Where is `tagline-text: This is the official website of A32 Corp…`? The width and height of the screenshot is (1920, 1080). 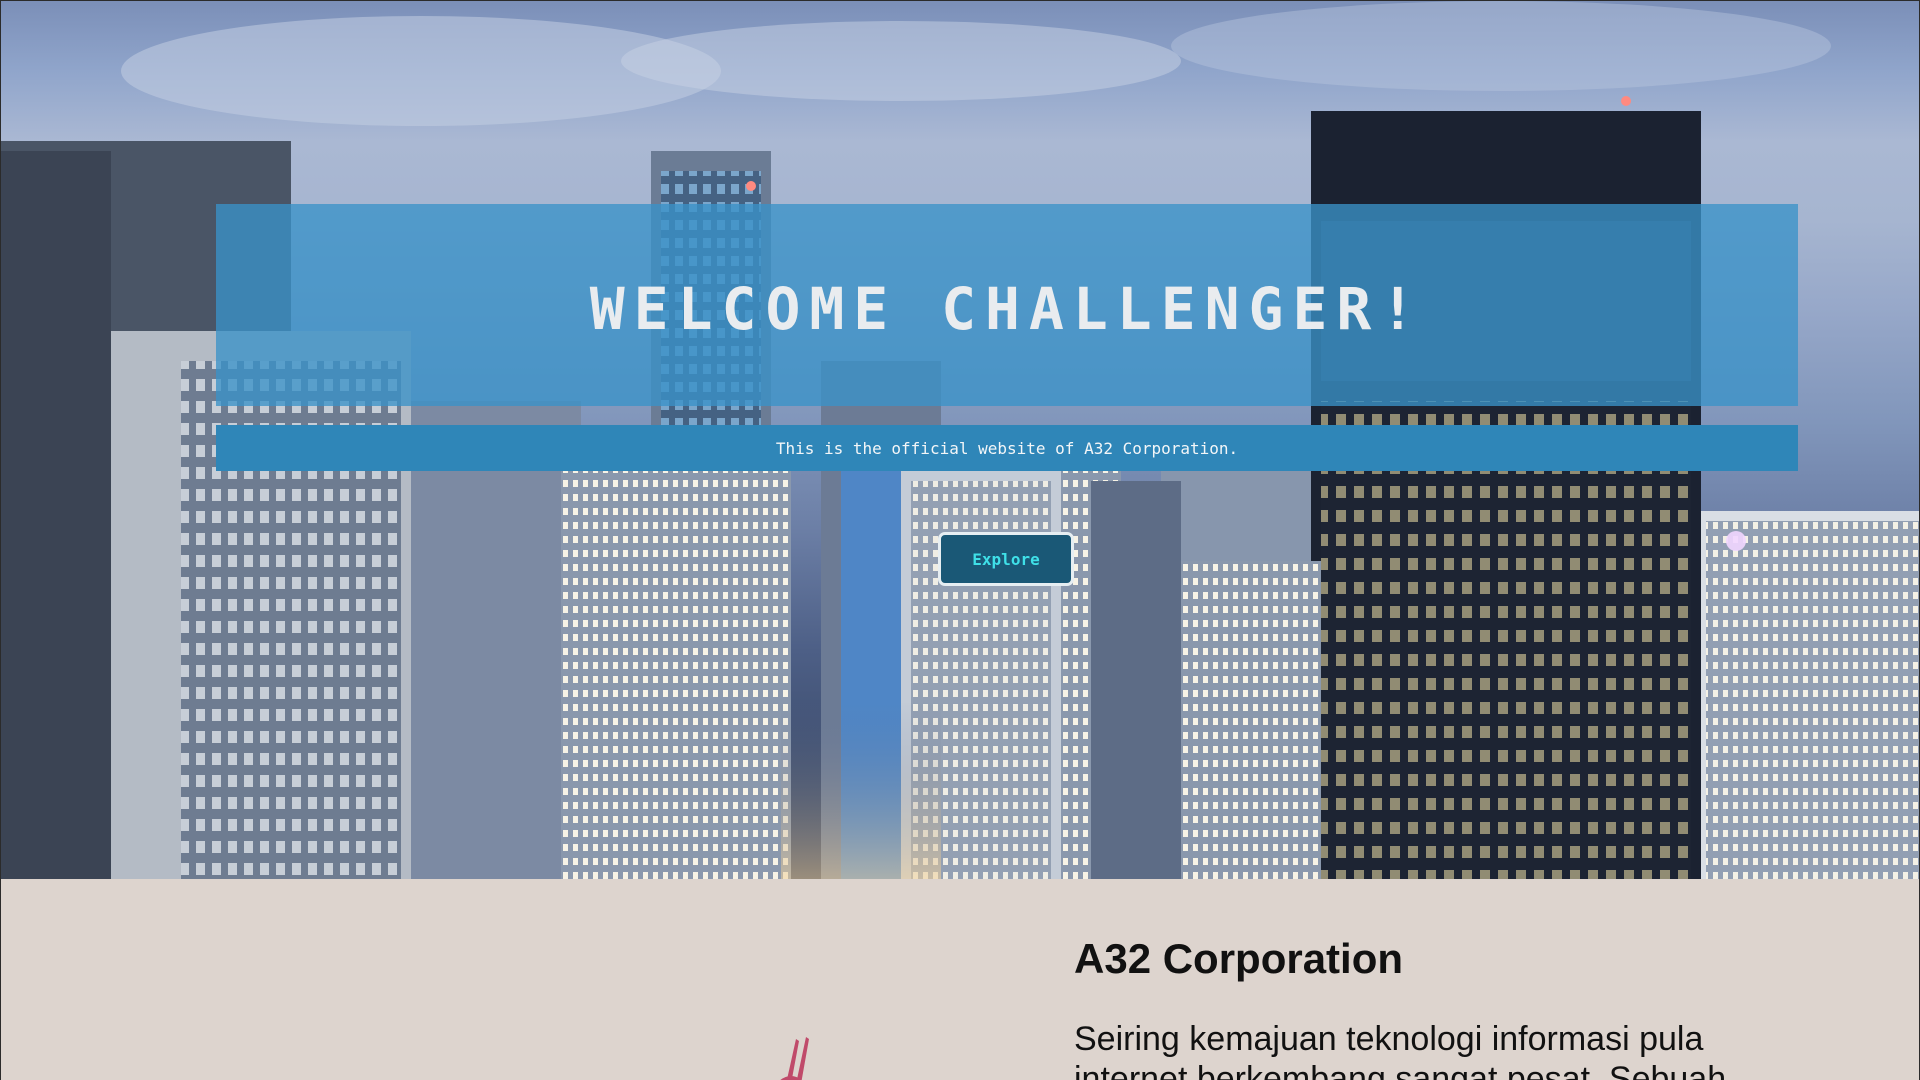
tagline-text: This is the official website of A32 Corp… is located at coordinates (1007, 448).